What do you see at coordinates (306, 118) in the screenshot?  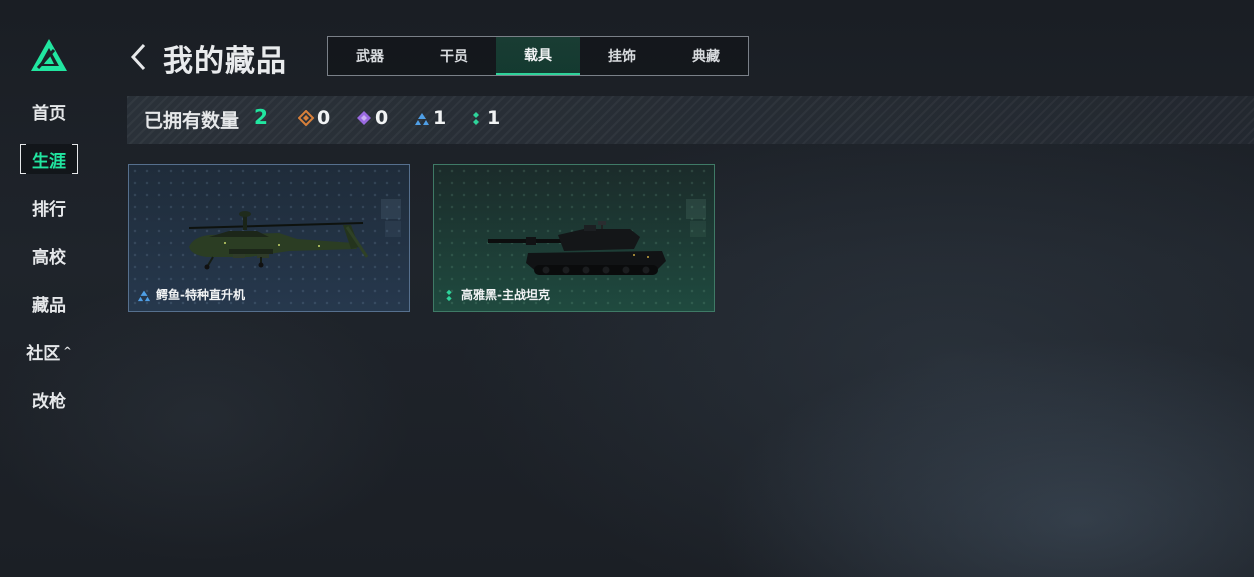 I see `orange-diamond-icon` at bounding box center [306, 118].